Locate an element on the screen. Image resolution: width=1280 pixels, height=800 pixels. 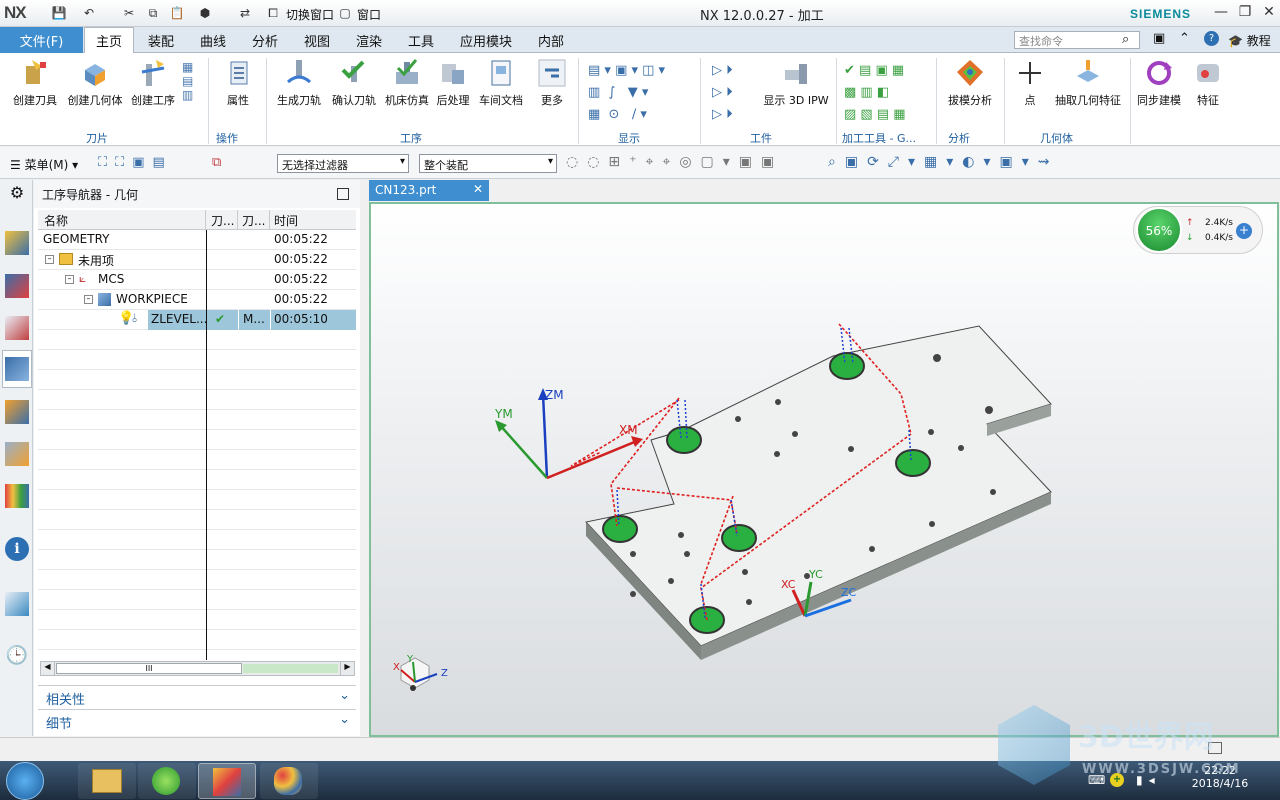
document-tab: CN123.prt ✕ is located at coordinates (429, 190).